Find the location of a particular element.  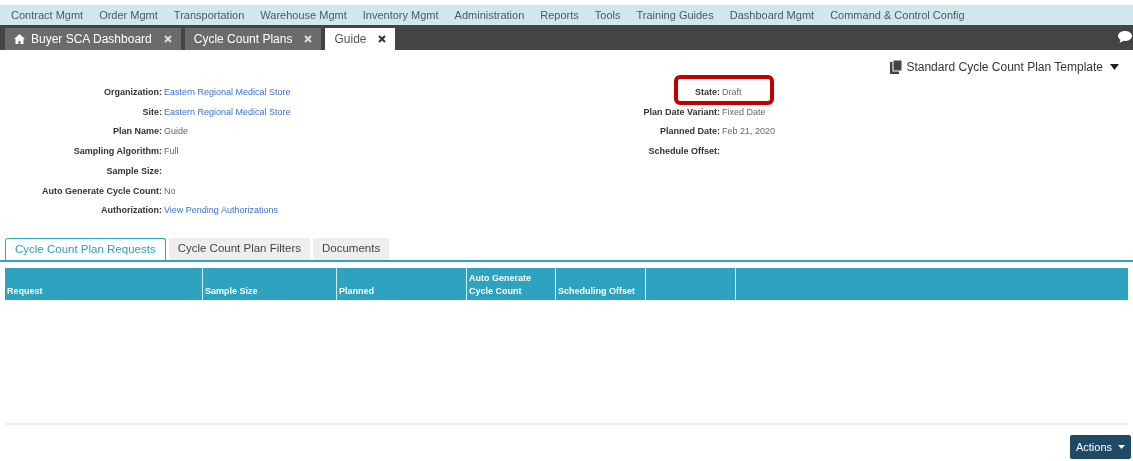

field-value: Fixed Date is located at coordinates (744, 112).